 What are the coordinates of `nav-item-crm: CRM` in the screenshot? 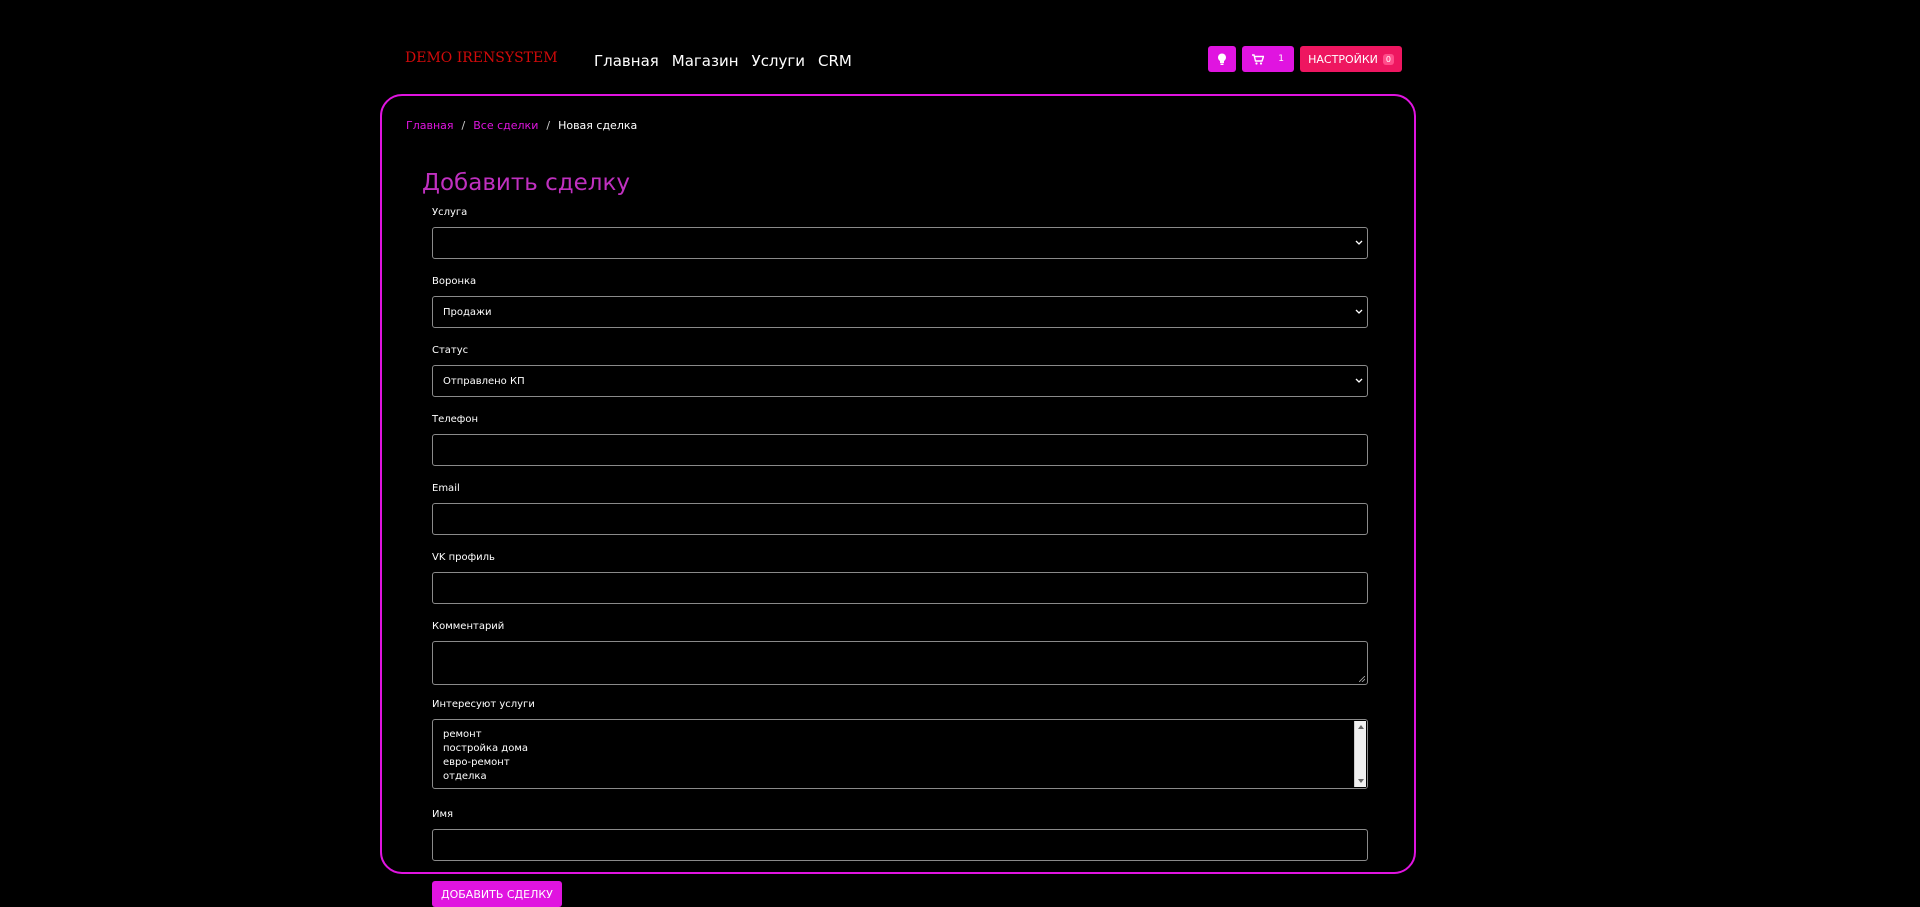 It's located at (835, 61).